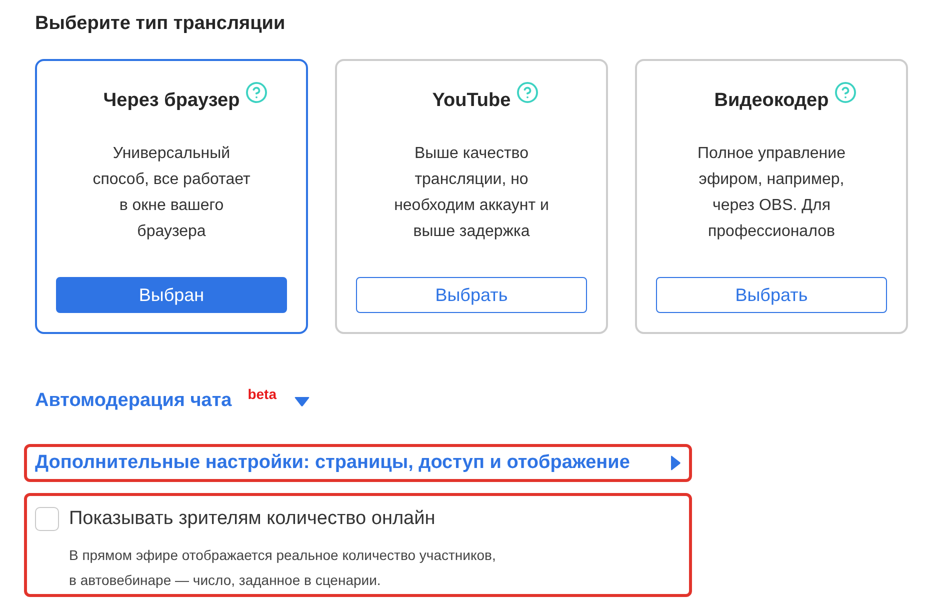 This screenshot has height=601, width=946. Describe the element at coordinates (171, 101) in the screenshot. I see `card-title: Через браузер` at that location.